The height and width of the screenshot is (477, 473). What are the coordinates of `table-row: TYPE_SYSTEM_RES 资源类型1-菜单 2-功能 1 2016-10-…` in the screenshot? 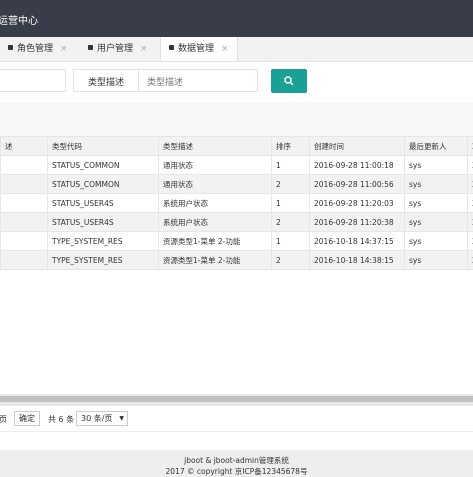 It's located at (236, 241).